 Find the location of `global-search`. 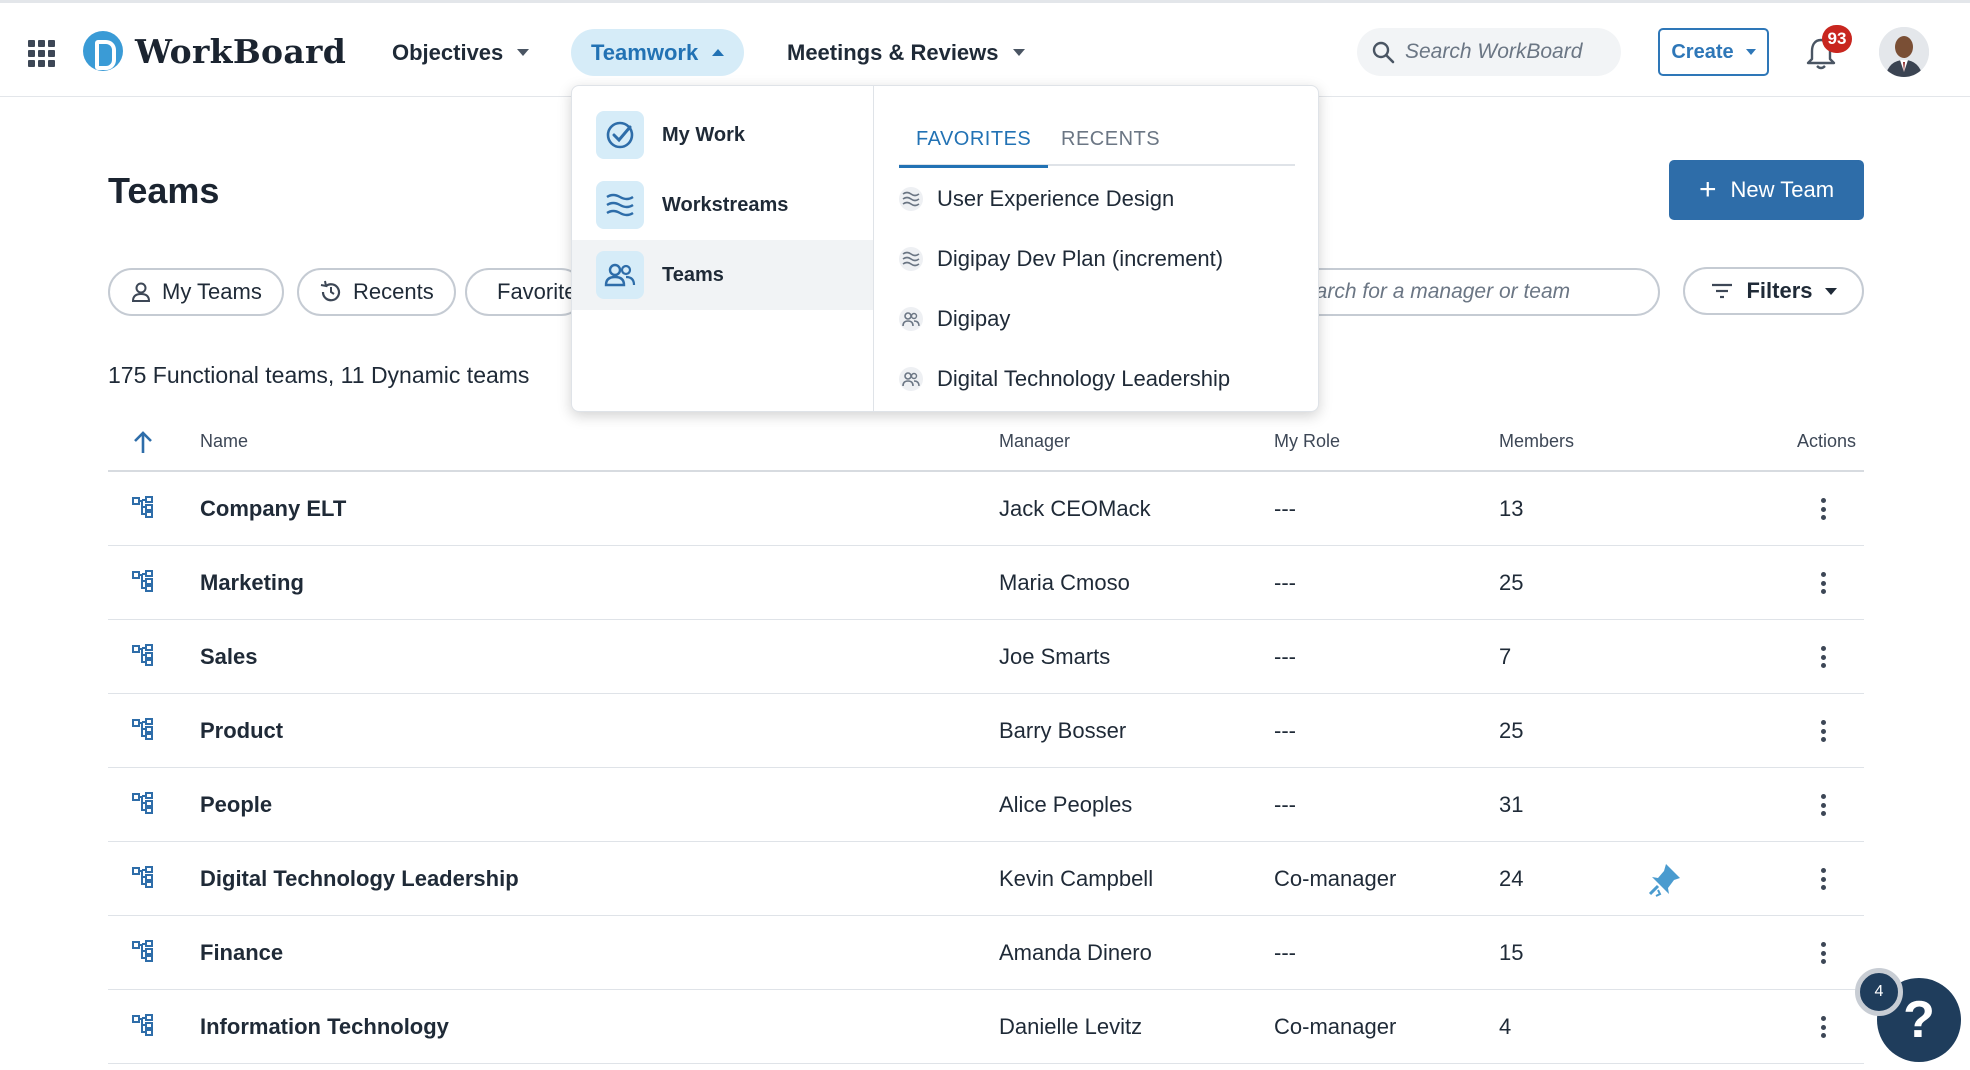

global-search is located at coordinates (1489, 52).